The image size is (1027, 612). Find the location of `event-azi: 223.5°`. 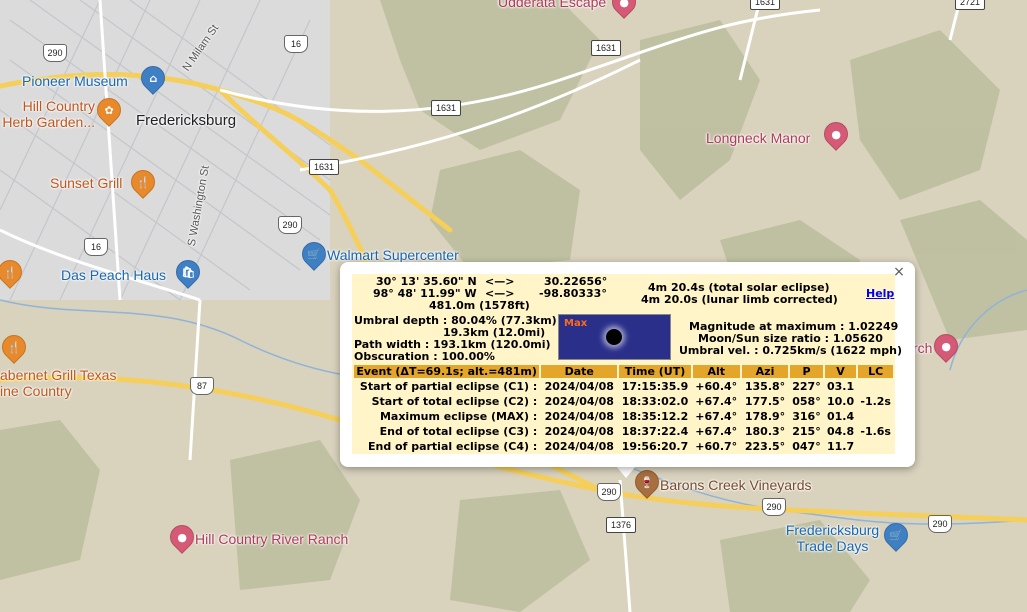

event-azi: 223.5° is located at coordinates (765, 446).